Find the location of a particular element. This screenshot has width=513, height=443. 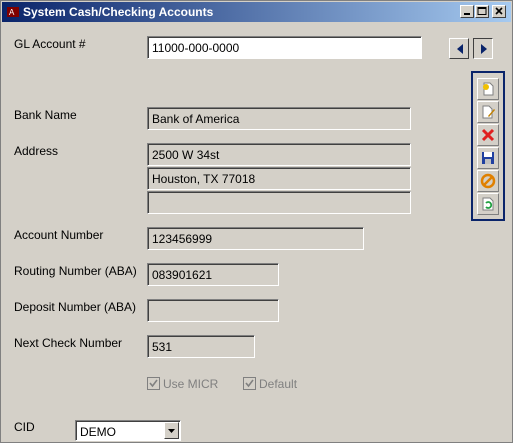

address-line1-field: 2500 W 34st is located at coordinates (279, 154).